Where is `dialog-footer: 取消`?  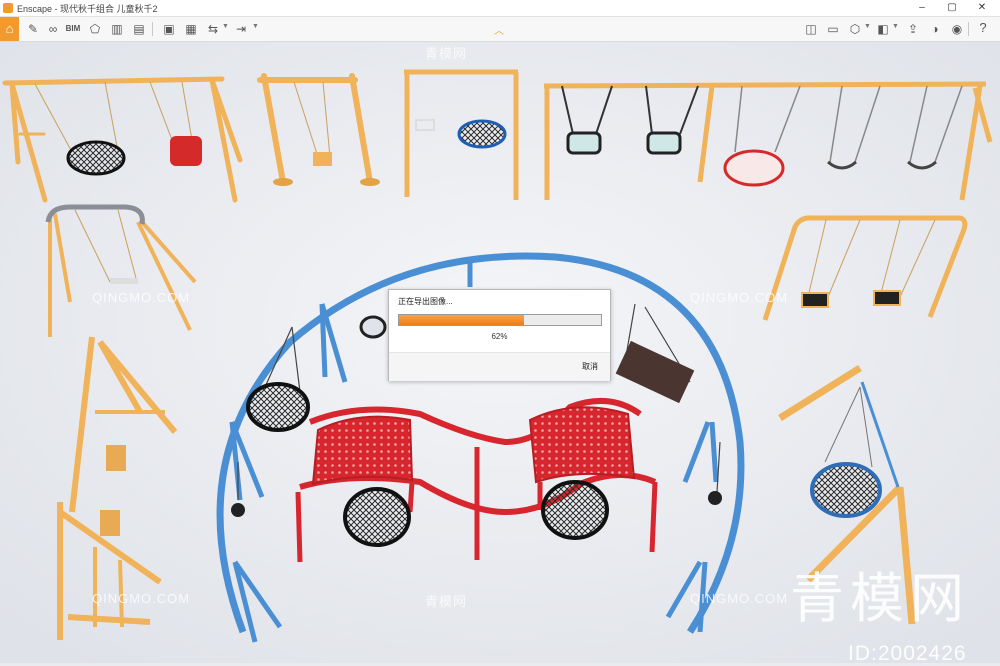 dialog-footer: 取消 is located at coordinates (499, 366).